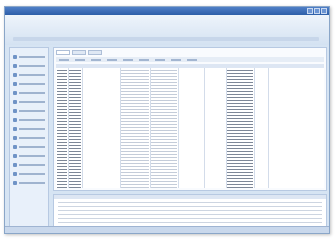 The width and height of the screenshot is (335, 240). Describe the element at coordinates (167, 11) in the screenshot. I see `title-bar` at that location.